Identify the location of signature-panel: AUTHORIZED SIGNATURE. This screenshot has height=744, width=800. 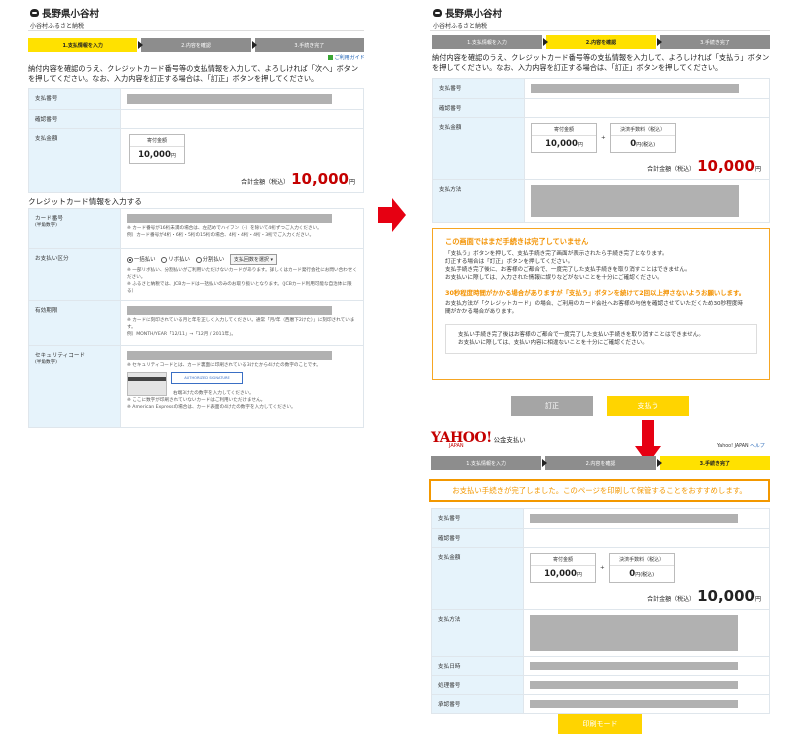
(207, 378).